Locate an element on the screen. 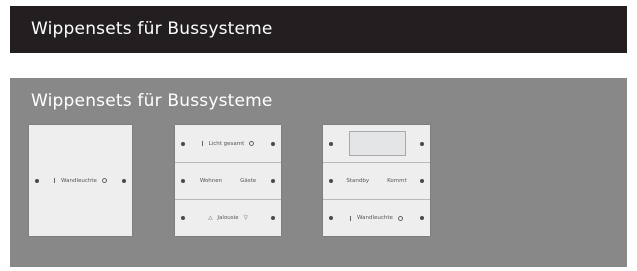 This screenshot has height=271, width=637. lcd-display is located at coordinates (377, 143).